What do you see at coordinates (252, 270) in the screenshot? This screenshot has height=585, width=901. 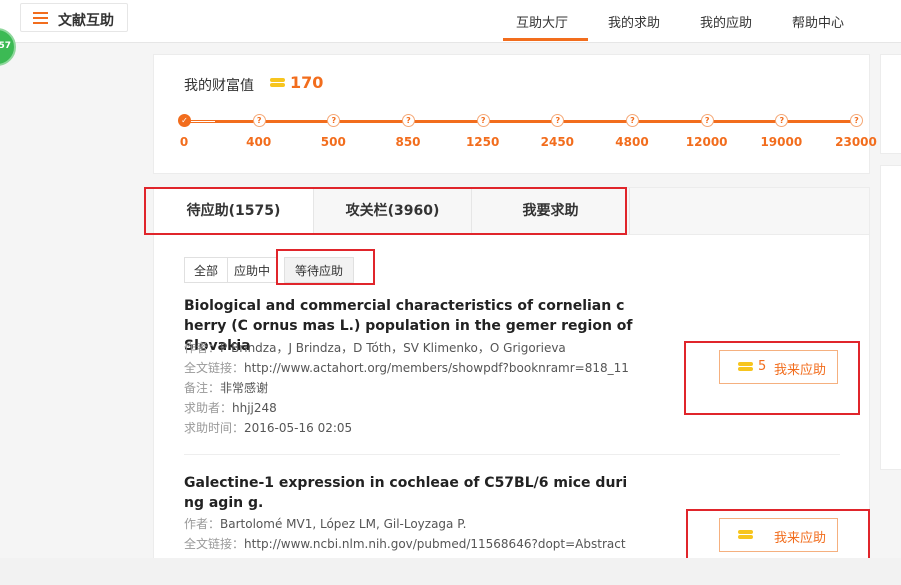 I see `filter-in-progress: 应助中` at bounding box center [252, 270].